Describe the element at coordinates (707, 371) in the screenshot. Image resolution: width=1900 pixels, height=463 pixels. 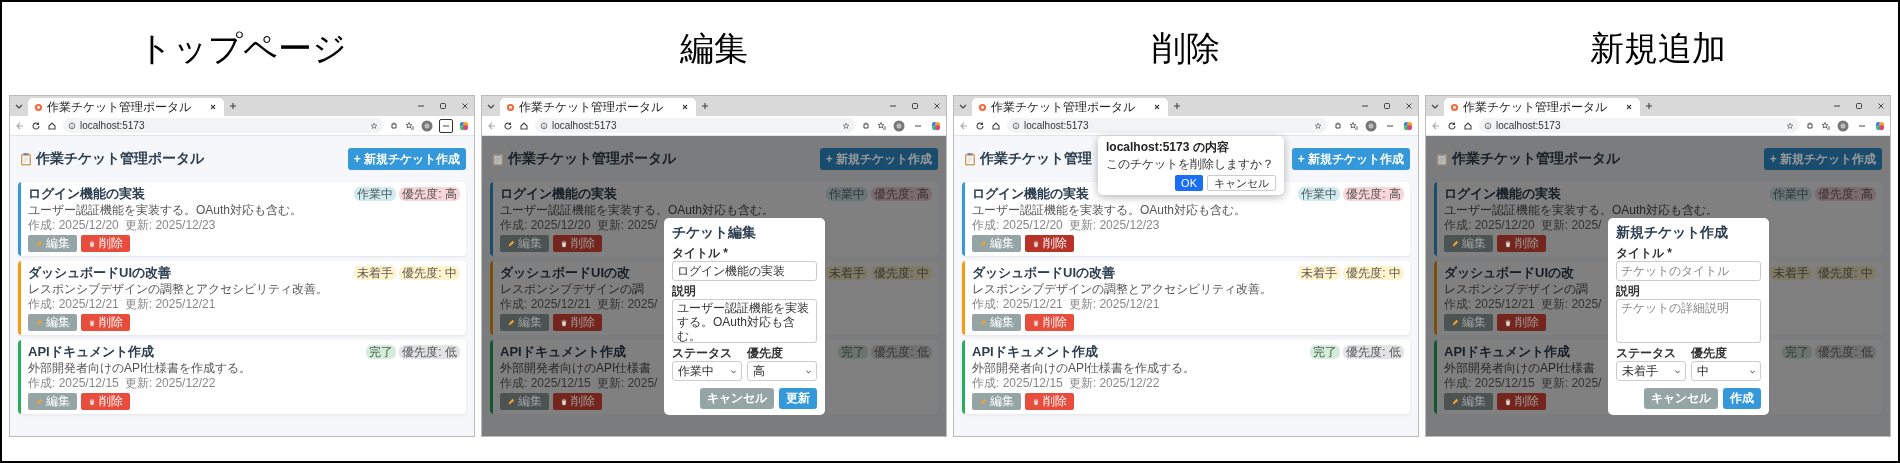
I see `select-field: 作業中` at that location.